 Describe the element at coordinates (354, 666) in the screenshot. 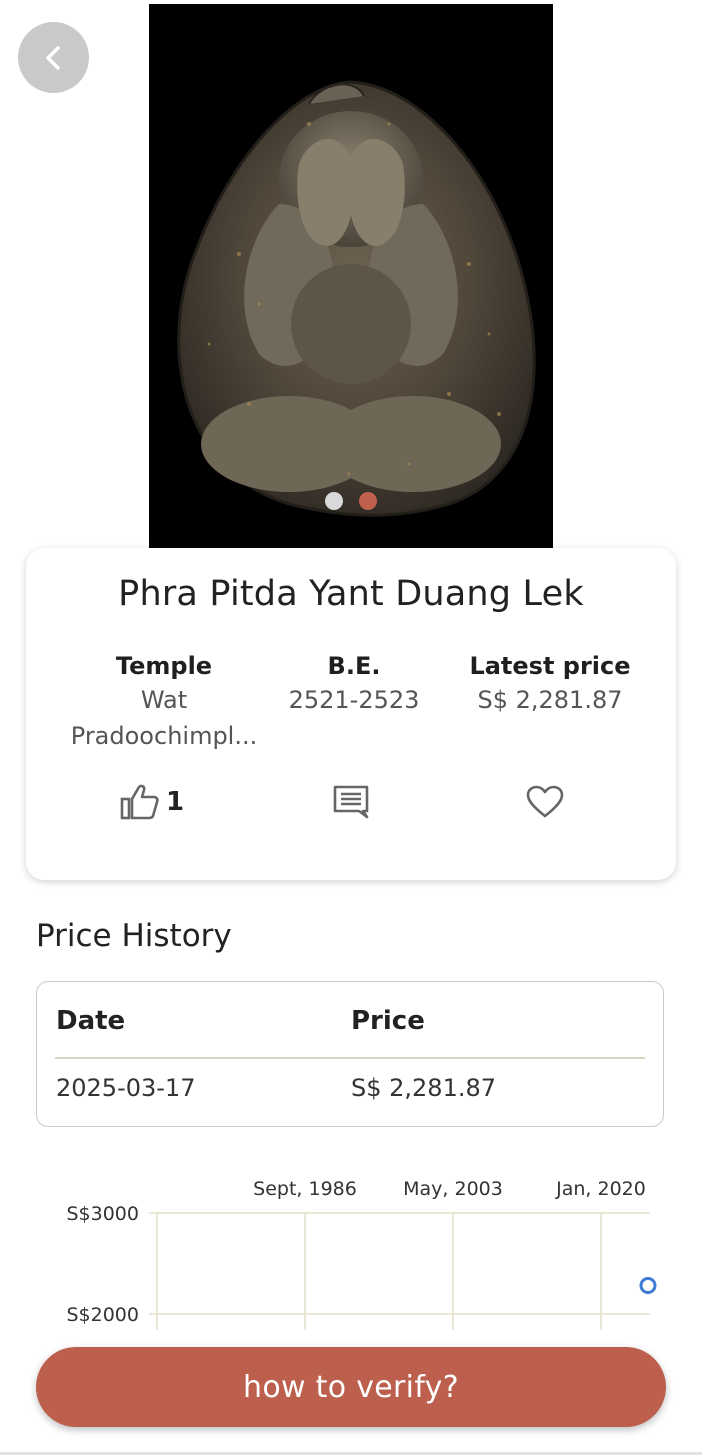

I see `be-label: B.E.` at that location.